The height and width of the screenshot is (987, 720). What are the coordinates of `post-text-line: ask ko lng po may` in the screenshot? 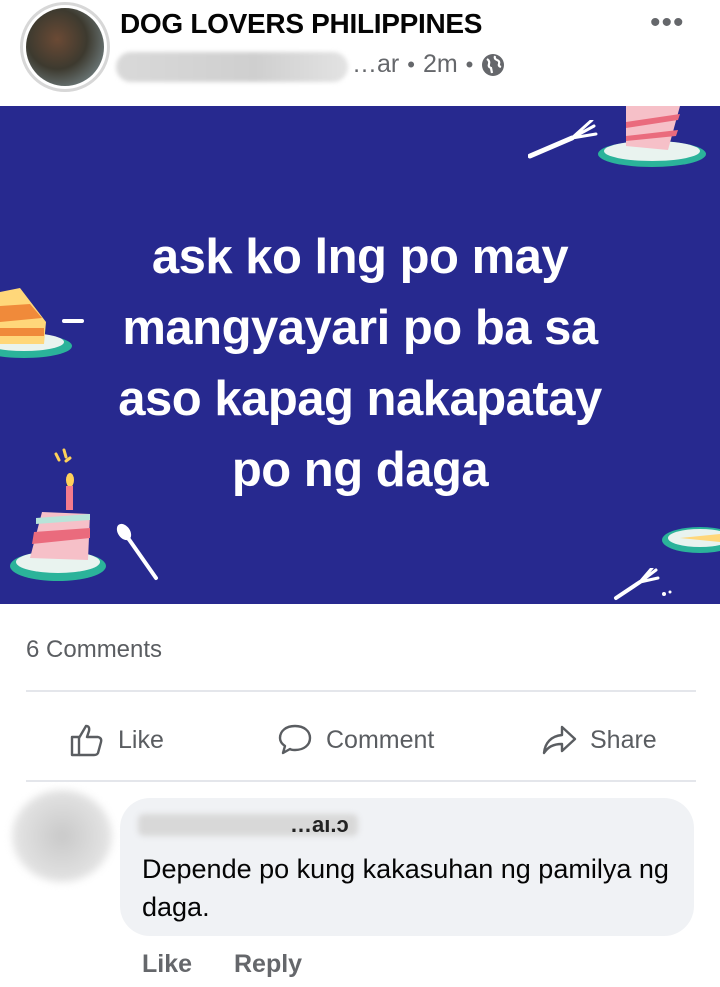 It's located at (360, 257).